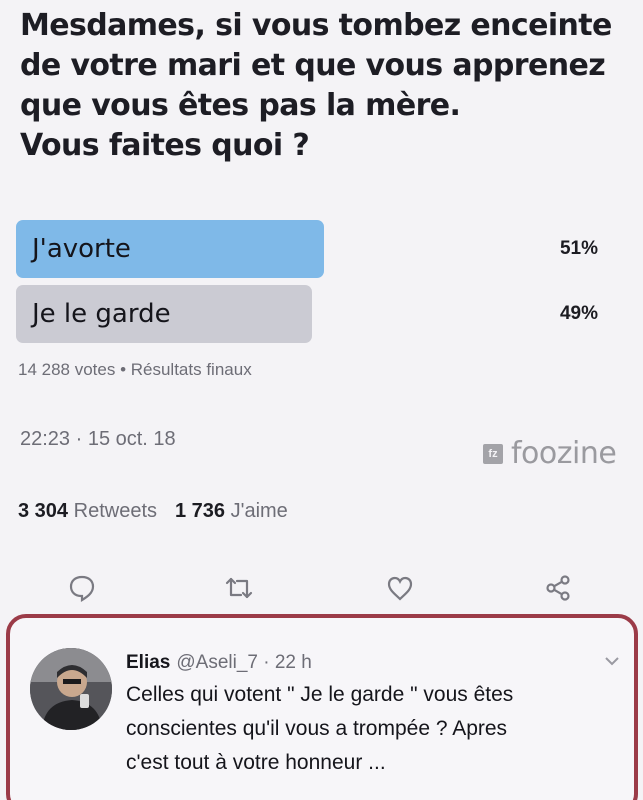 Image resolution: width=643 pixels, height=800 pixels. Describe the element at coordinates (135, 369) in the screenshot. I see `poll-meta: 14 288 votes • Résultats finaux` at that location.